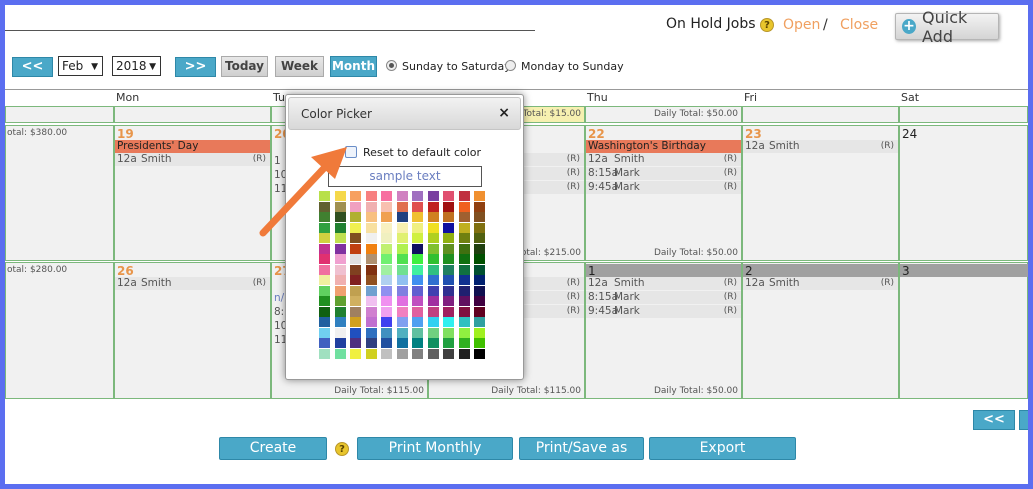 This screenshot has width=1033, height=489. I want to click on today-button: Today, so click(244, 66).